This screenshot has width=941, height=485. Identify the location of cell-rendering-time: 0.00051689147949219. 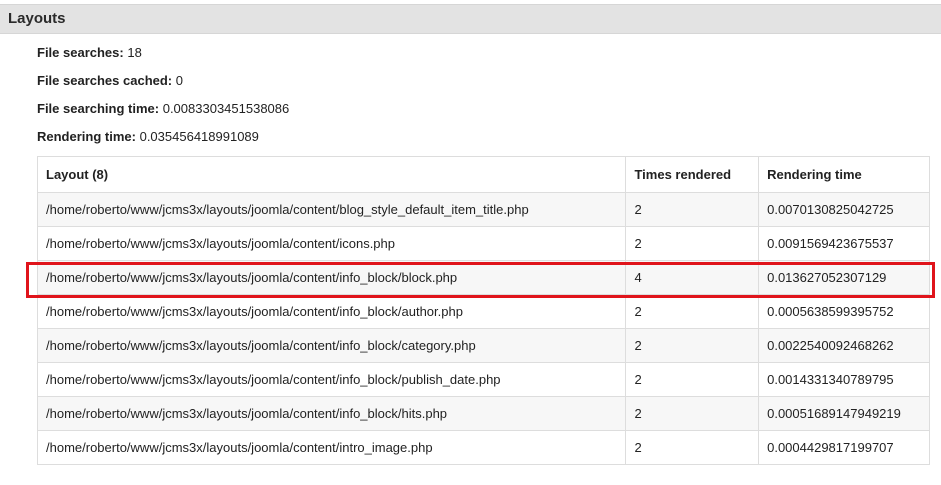
(844, 413).